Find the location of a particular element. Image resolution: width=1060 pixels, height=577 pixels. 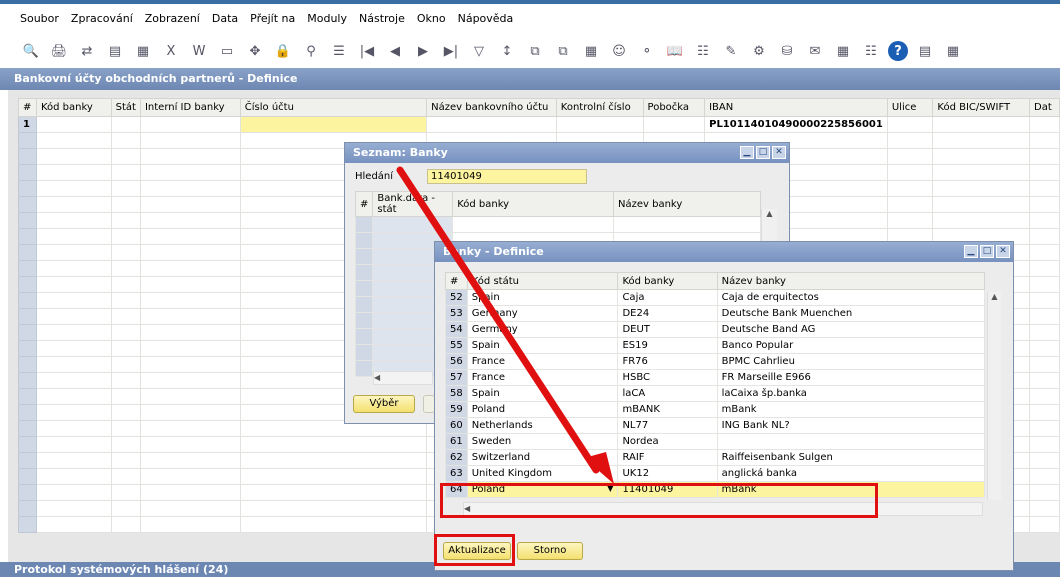

extra1-icon: ▤ is located at coordinates (925, 51).